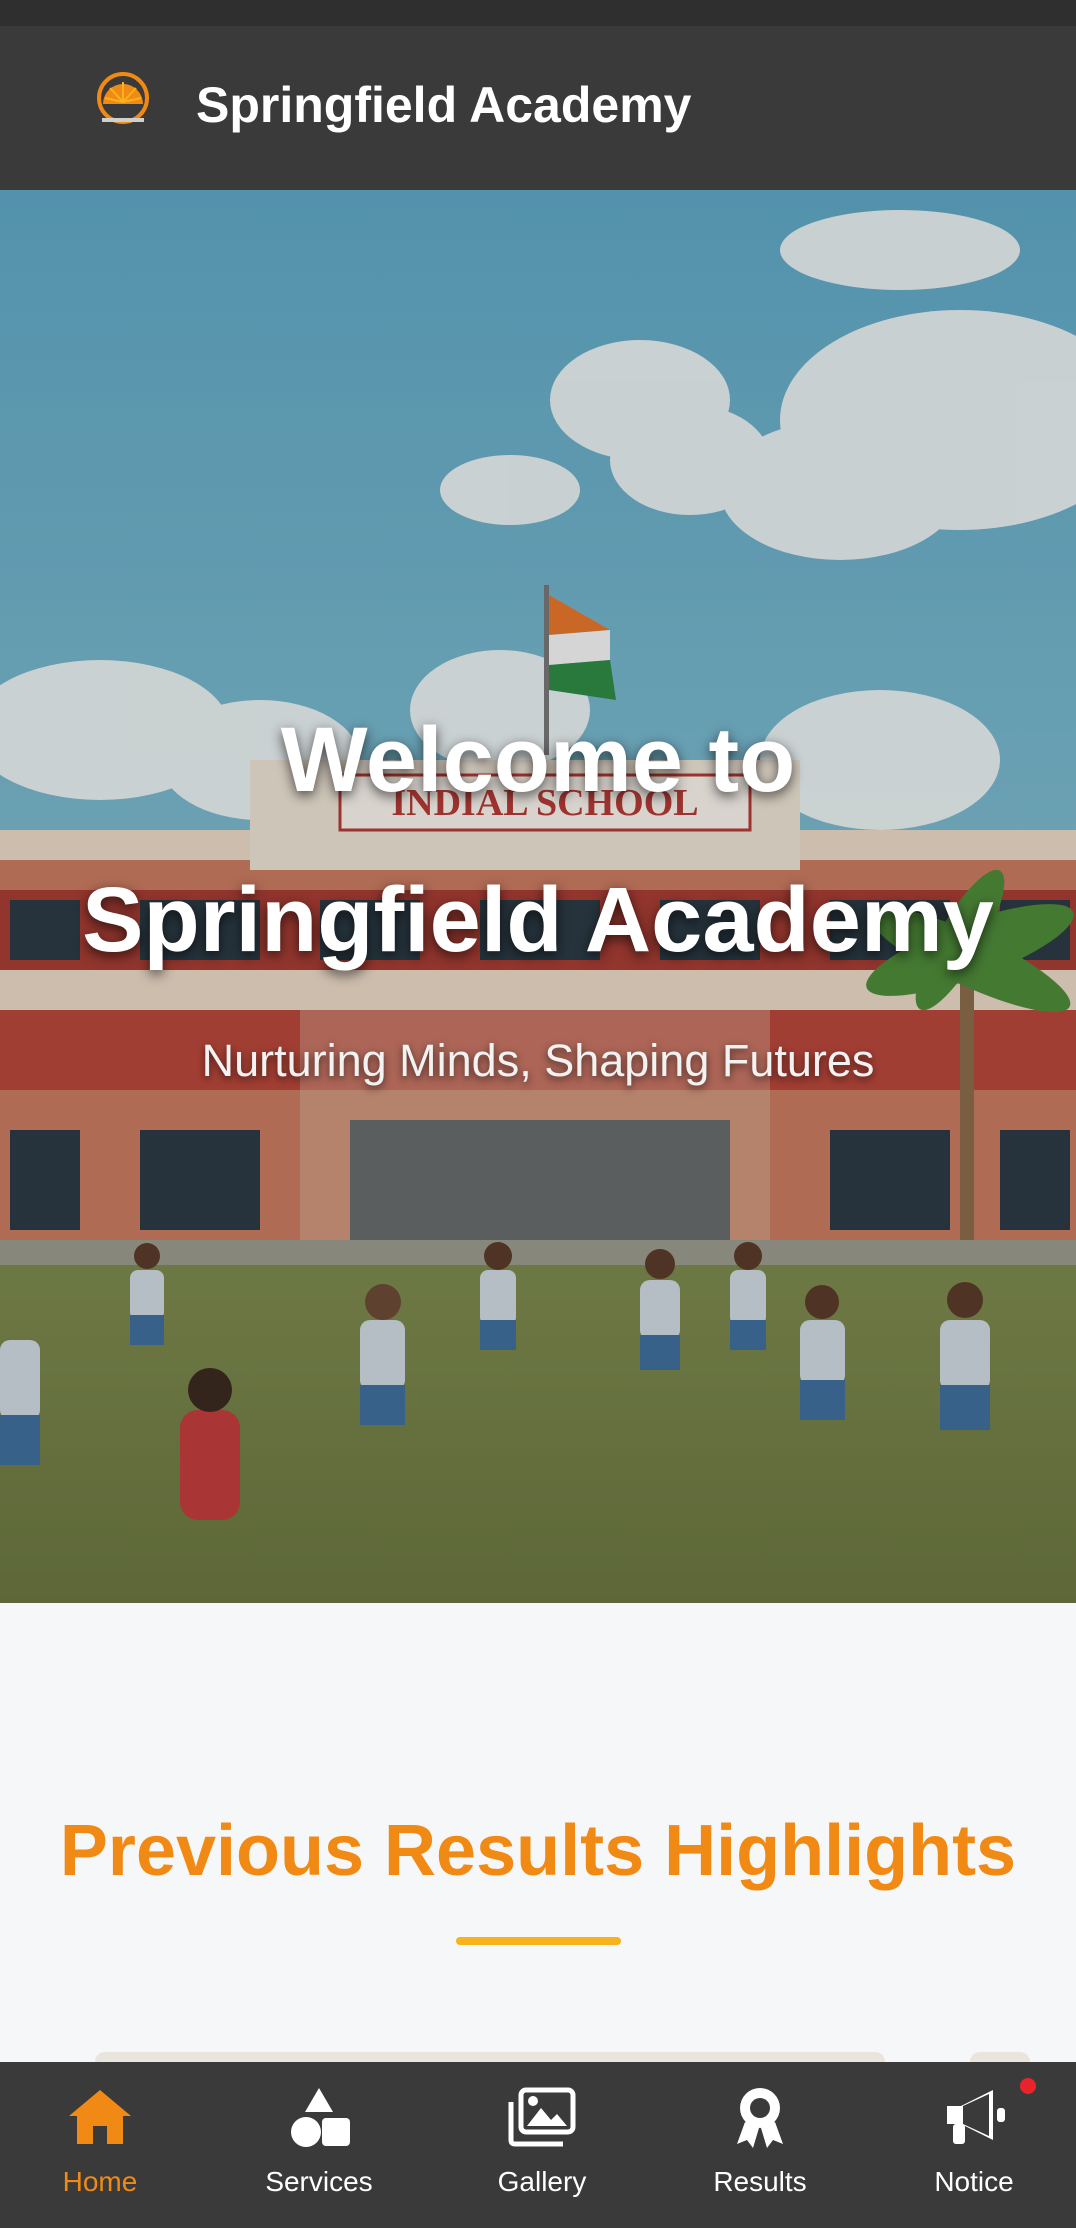 Image resolution: width=1076 pixels, height=2228 pixels. Describe the element at coordinates (538, 1060) in the screenshot. I see `hero-subtitle: Nurturing Minds, Shaping Futures` at that location.